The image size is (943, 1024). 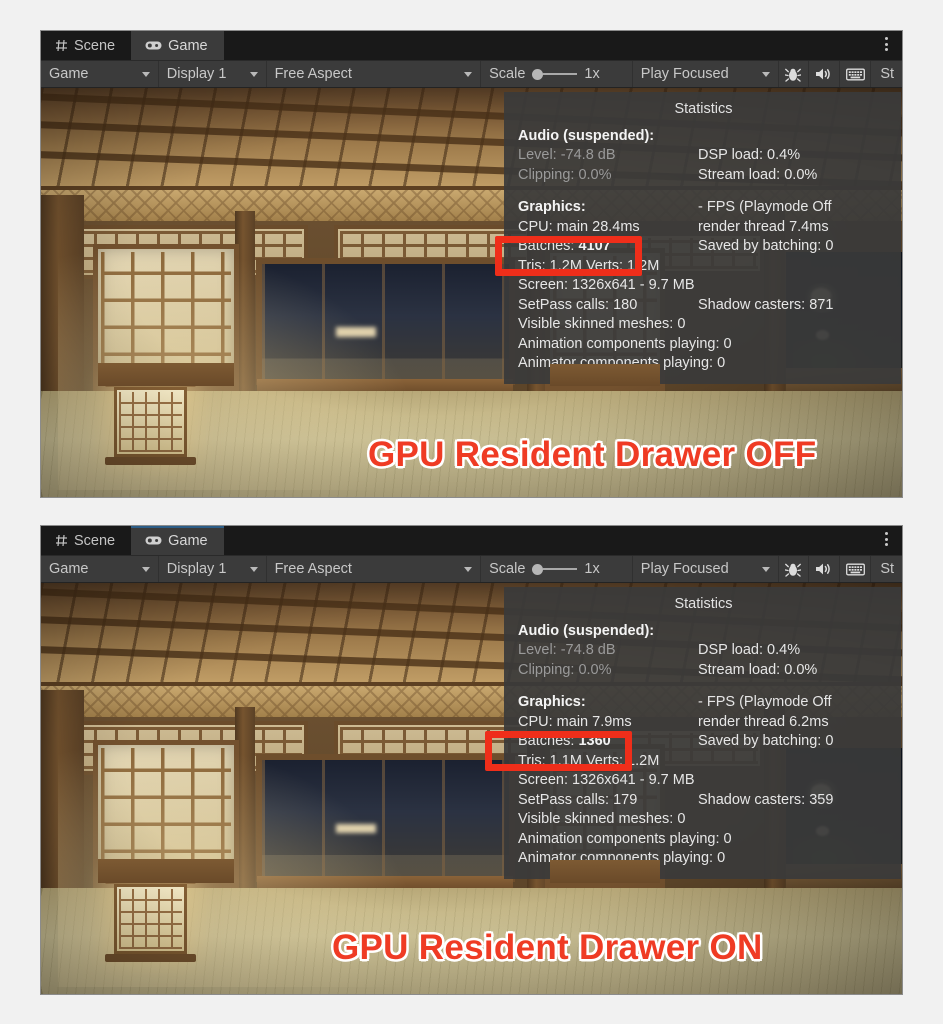 I want to click on statistics-title: Statistics, so click(x=703, y=109).